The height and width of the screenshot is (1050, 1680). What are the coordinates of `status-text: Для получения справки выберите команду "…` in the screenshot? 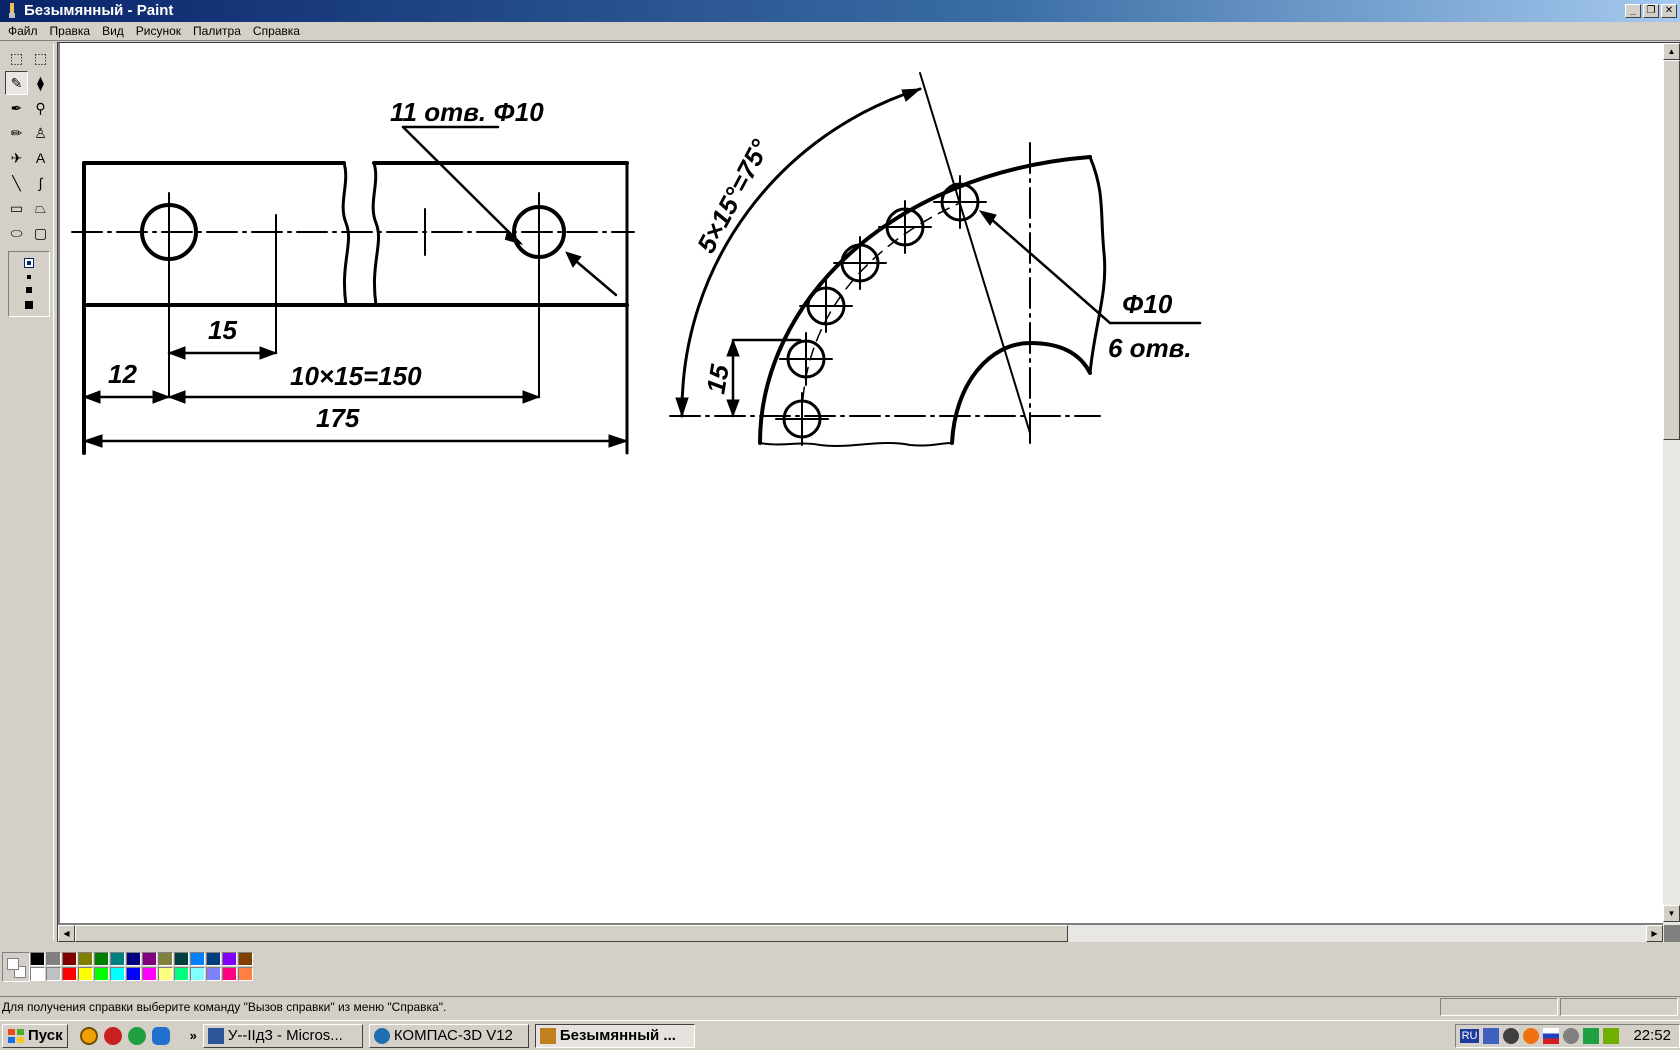 It's located at (224, 1006).